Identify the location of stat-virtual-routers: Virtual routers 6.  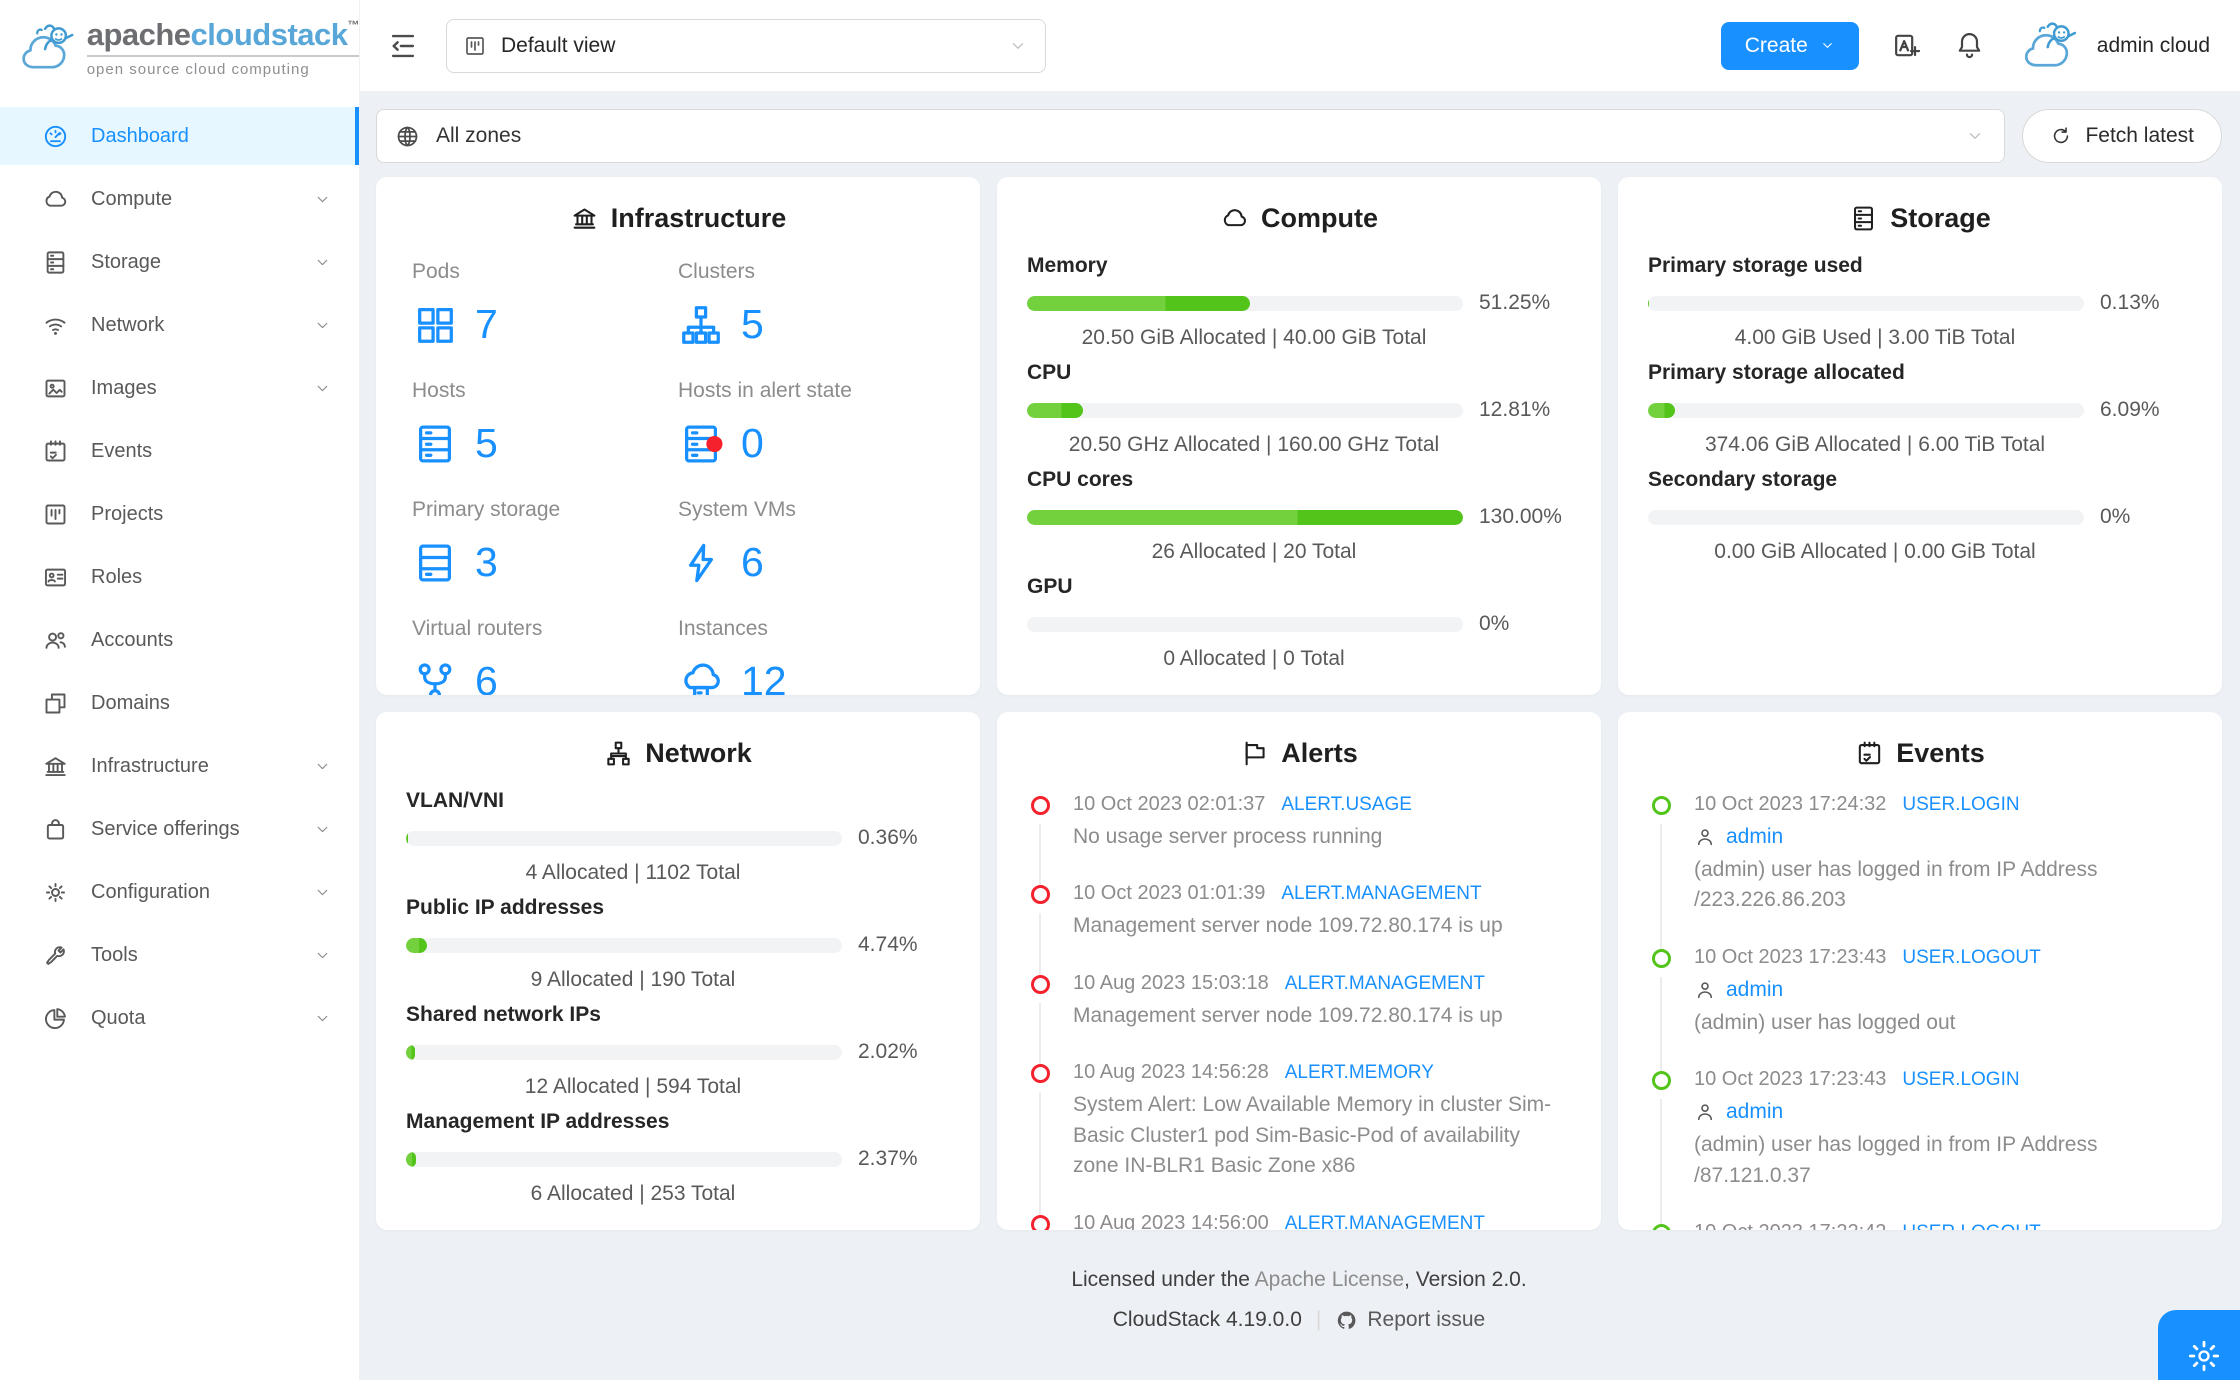
(545, 656).